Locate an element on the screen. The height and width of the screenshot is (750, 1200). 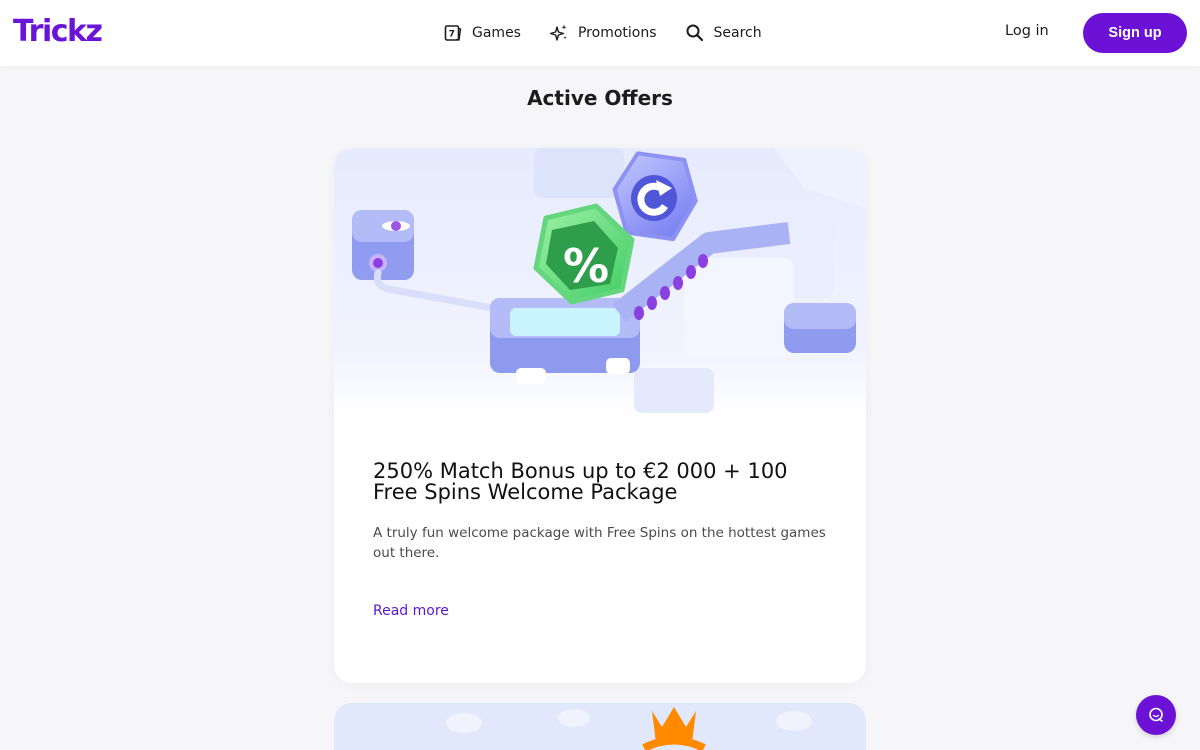
offer-card-next is located at coordinates (600, 726).